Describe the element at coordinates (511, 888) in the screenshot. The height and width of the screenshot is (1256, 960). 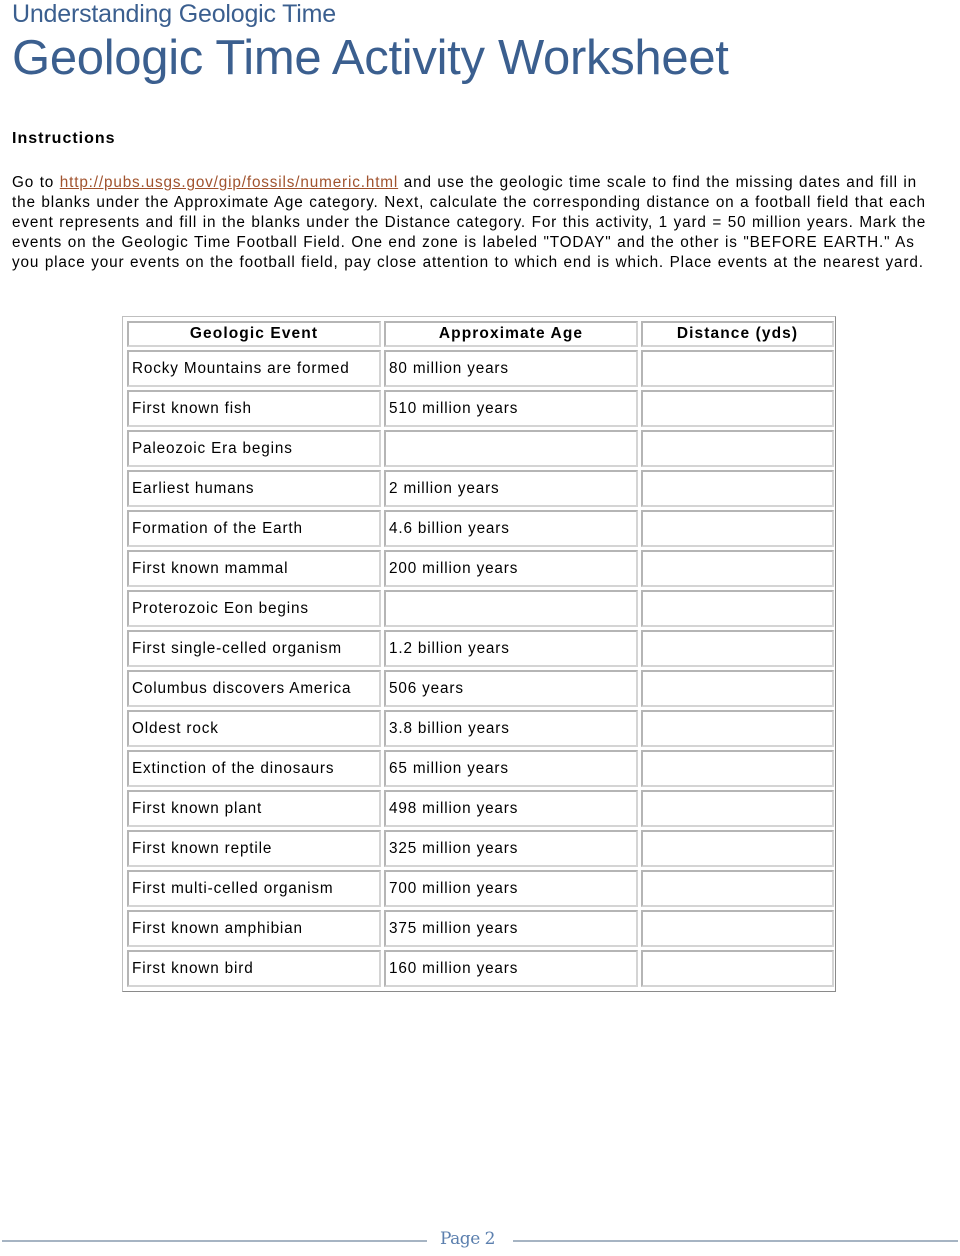
I see `age-cell: 700 million years` at that location.